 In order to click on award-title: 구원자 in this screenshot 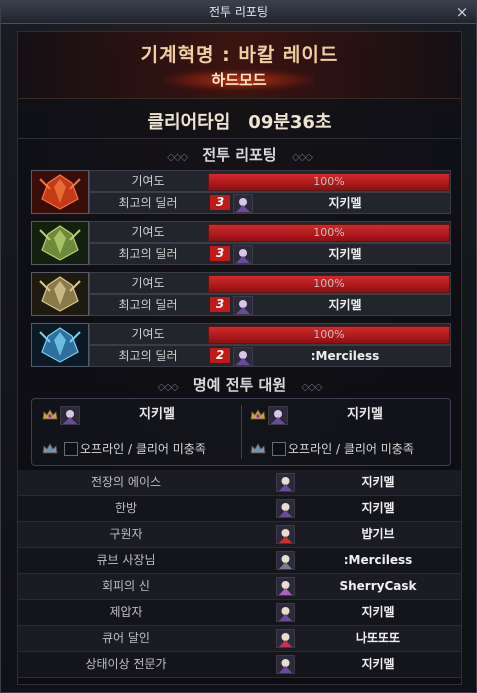, I will do `click(126, 534)`.